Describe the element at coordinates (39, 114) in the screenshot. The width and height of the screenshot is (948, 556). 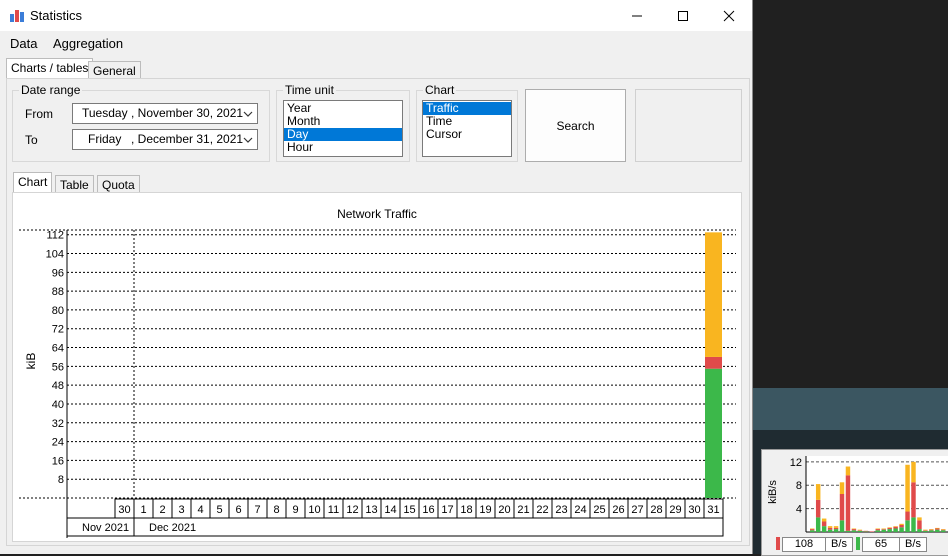
I see `from-label: From` at that location.